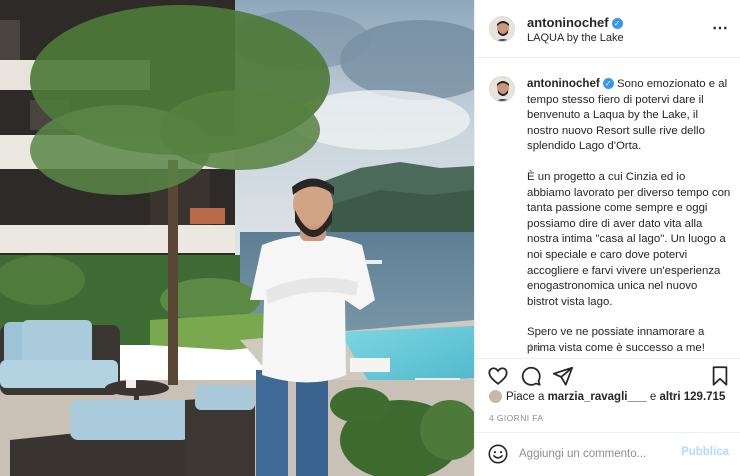  What do you see at coordinates (563, 83) in the screenshot?
I see `caption-username: antoninochef` at bounding box center [563, 83].